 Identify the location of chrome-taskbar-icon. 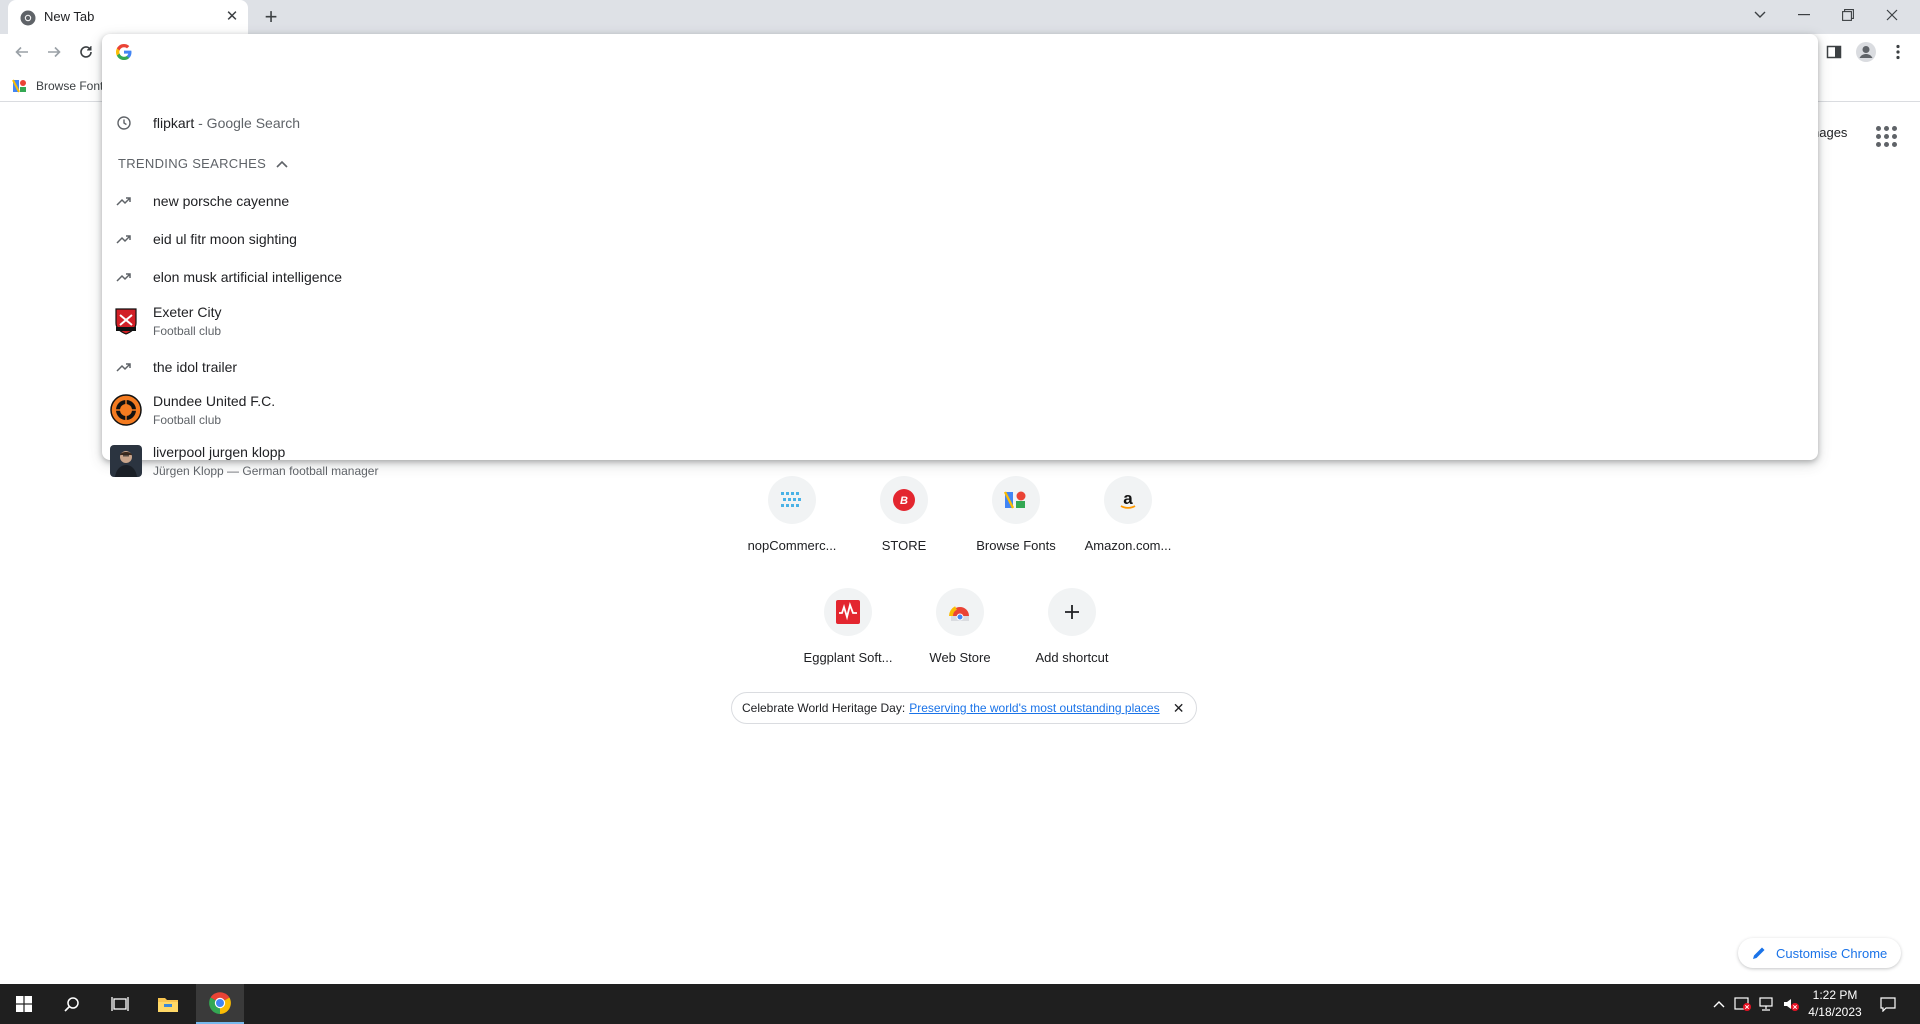
(220, 1004).